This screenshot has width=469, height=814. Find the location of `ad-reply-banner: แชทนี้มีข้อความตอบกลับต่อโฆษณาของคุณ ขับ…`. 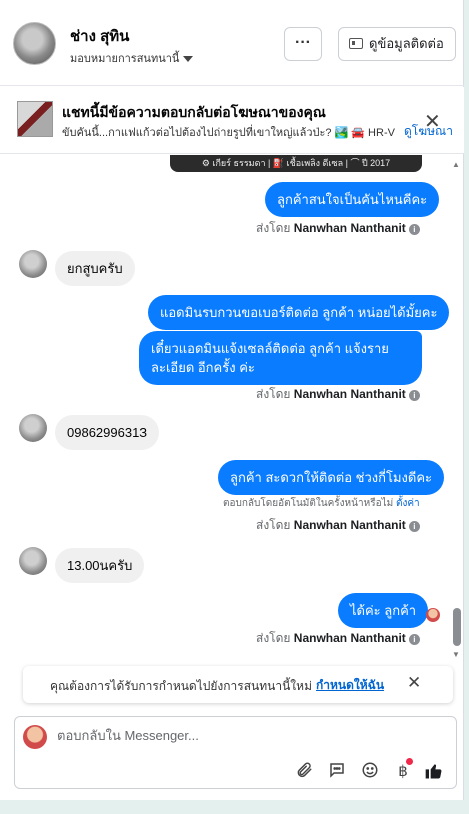

ad-reply-banner: แชทนี้มีข้อความตอบกลับต่อโฆษณาของคุณ ขับ… is located at coordinates (232, 120).